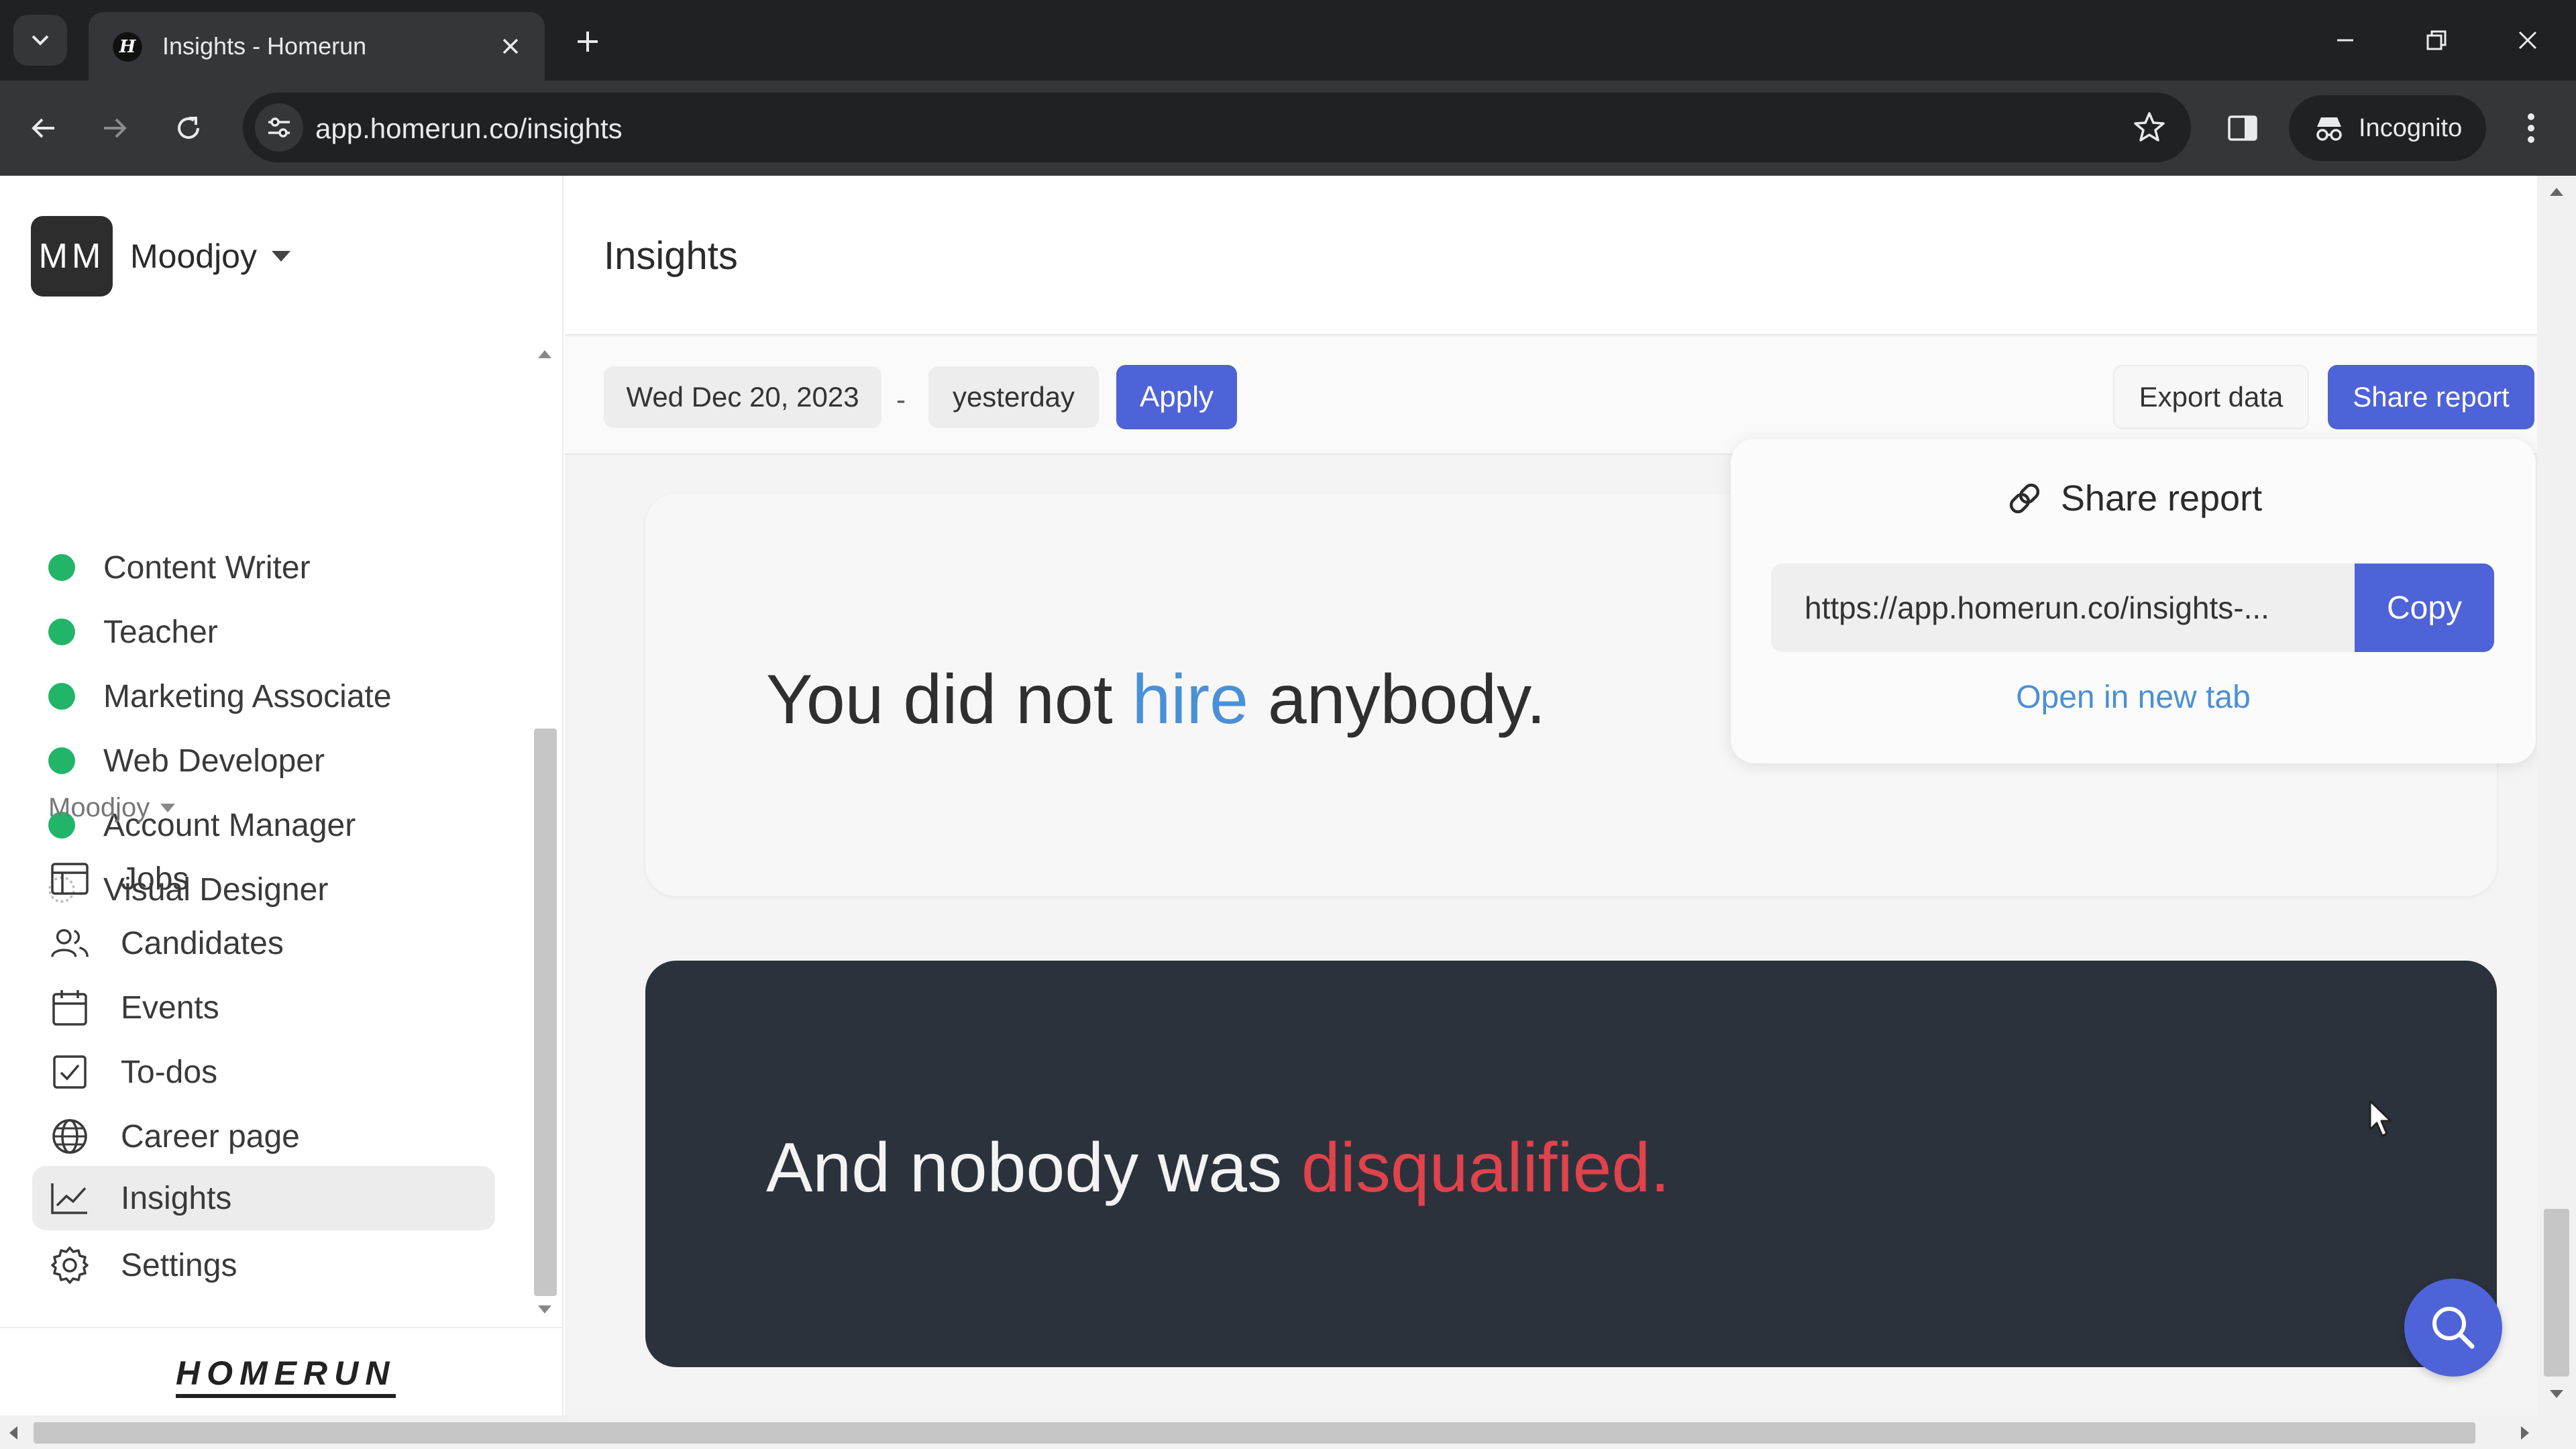 The width and height of the screenshot is (2576, 1449). Describe the element at coordinates (112, 808) in the screenshot. I see `workspace-section-toggle: Moodjoy` at that location.